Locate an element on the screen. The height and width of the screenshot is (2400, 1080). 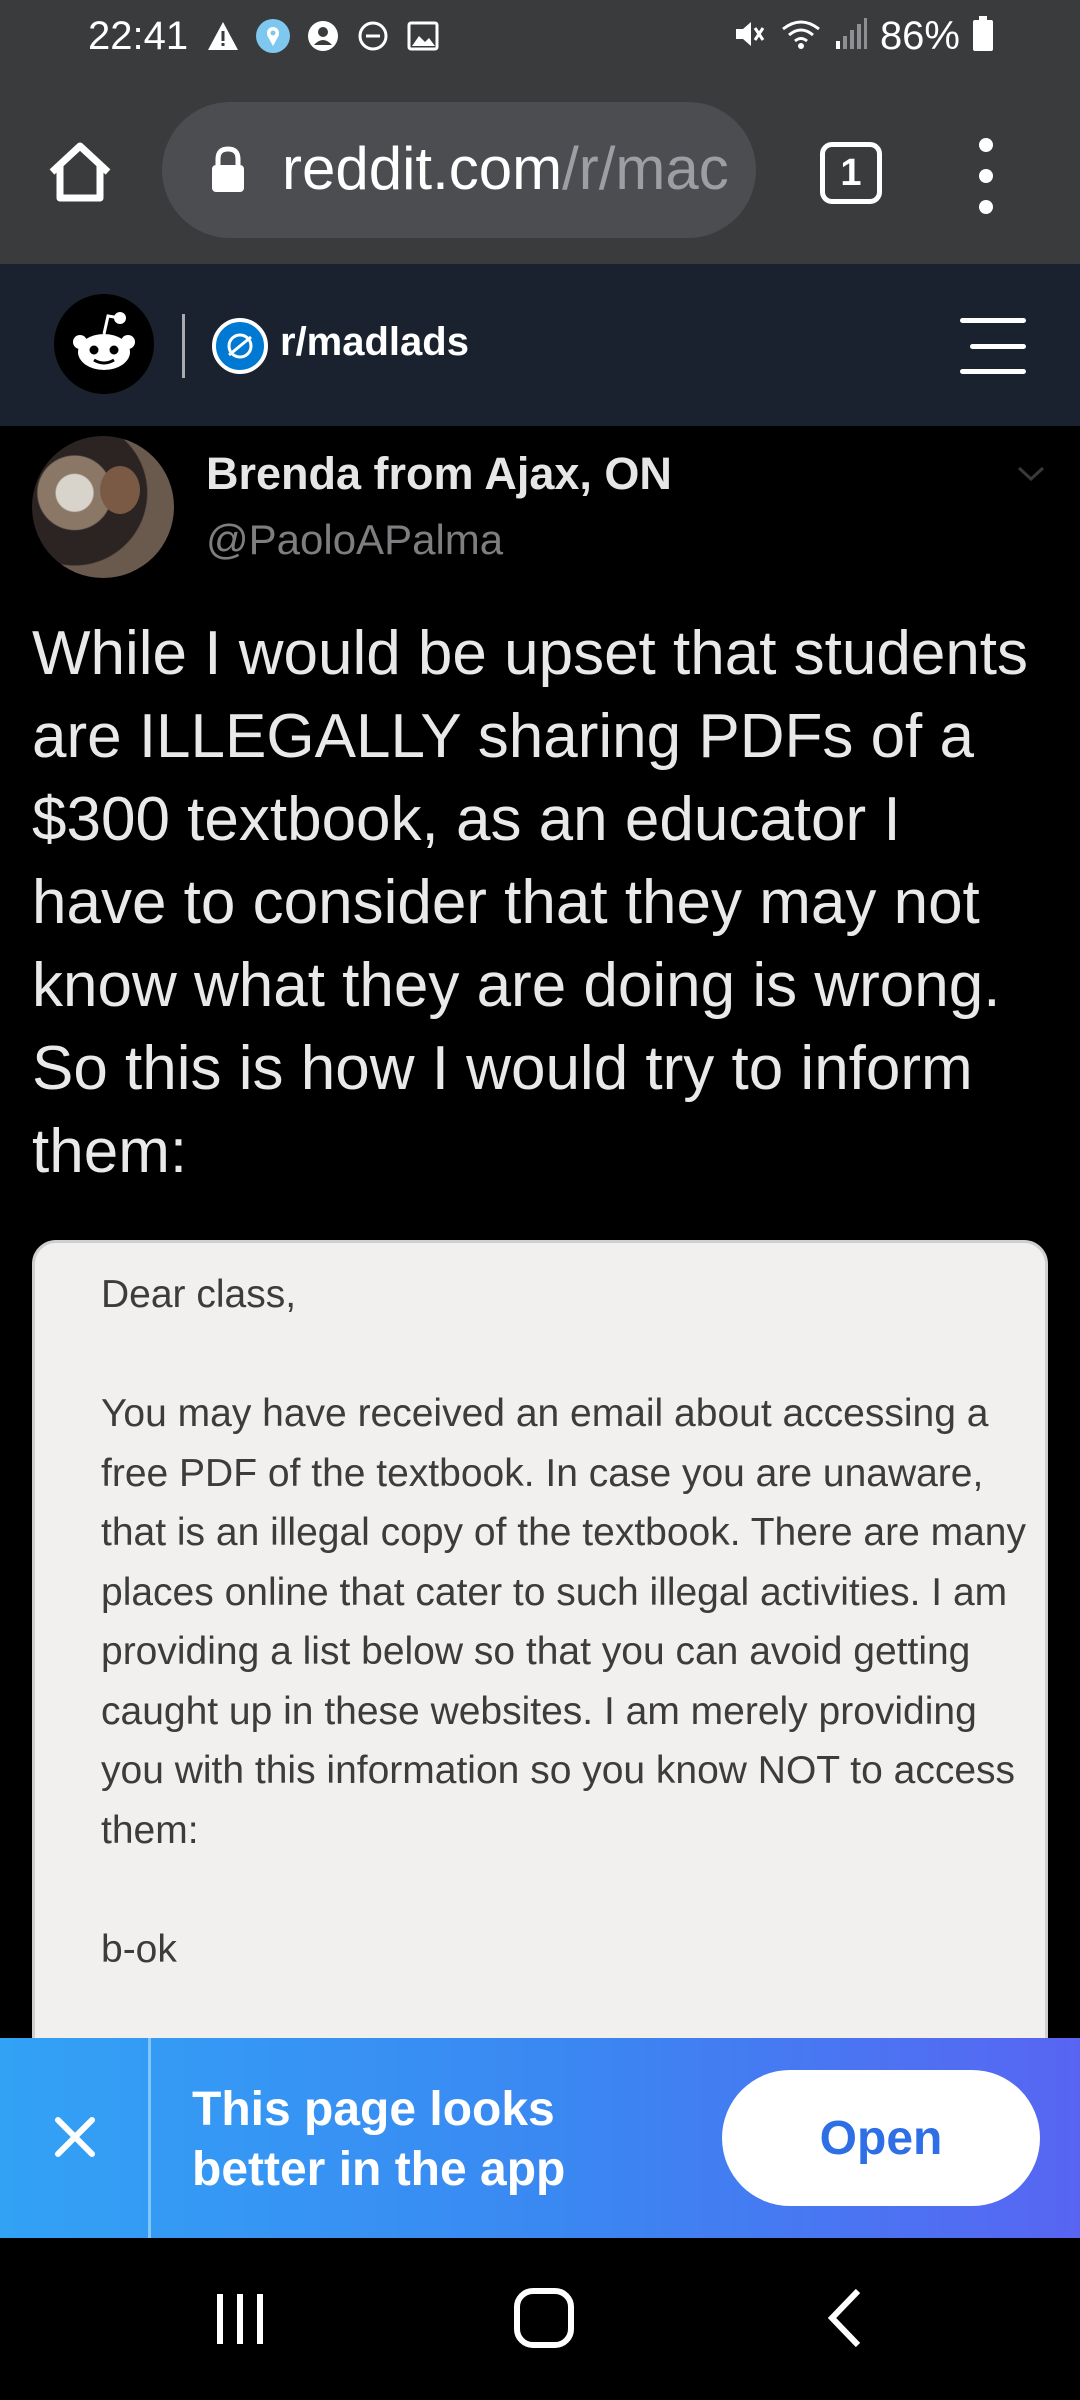
reddit-logo-icon is located at coordinates (104, 344).